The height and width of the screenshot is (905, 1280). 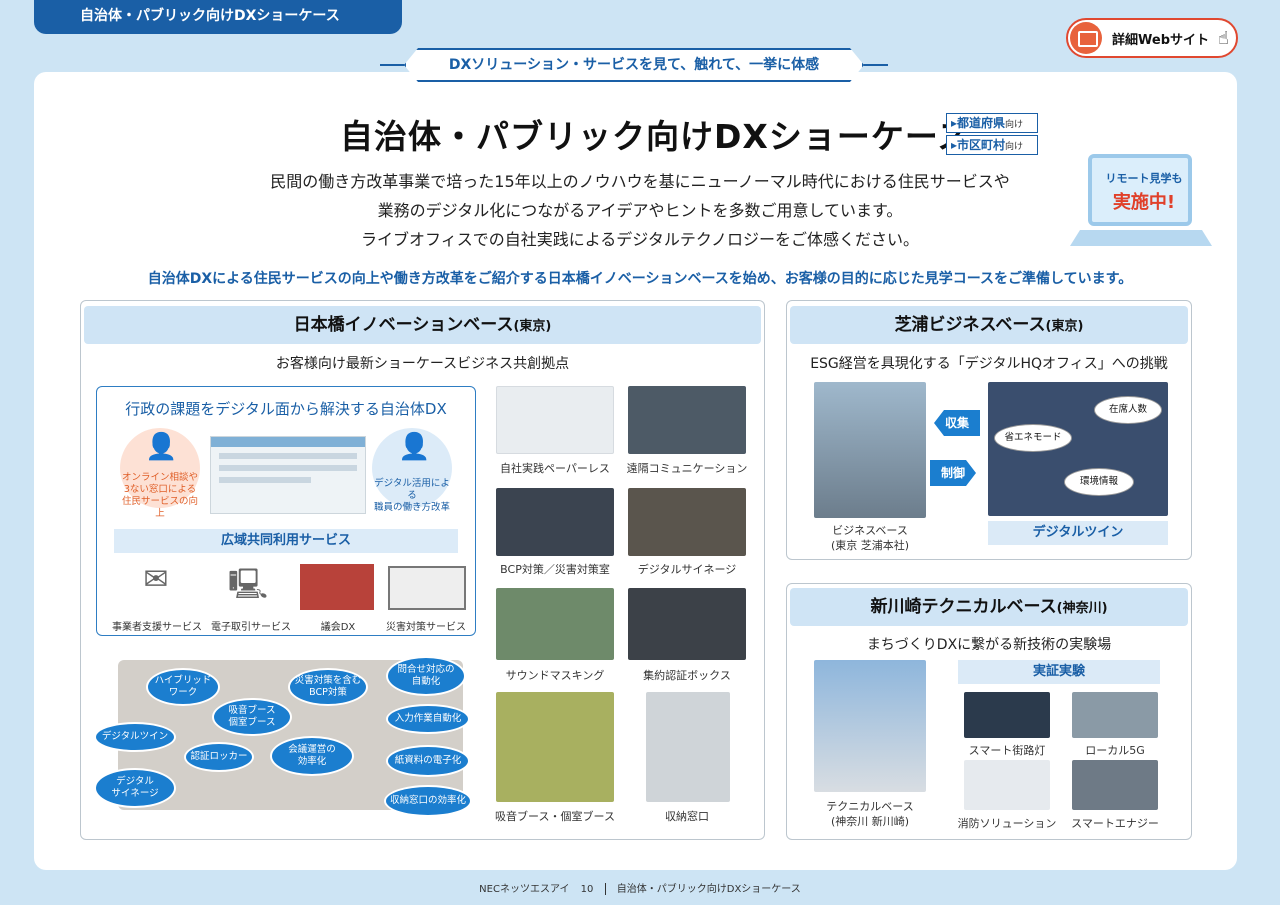 What do you see at coordinates (159, 507) in the screenshot?
I see `circle-text: 住民サービスの向上` at bounding box center [159, 507].